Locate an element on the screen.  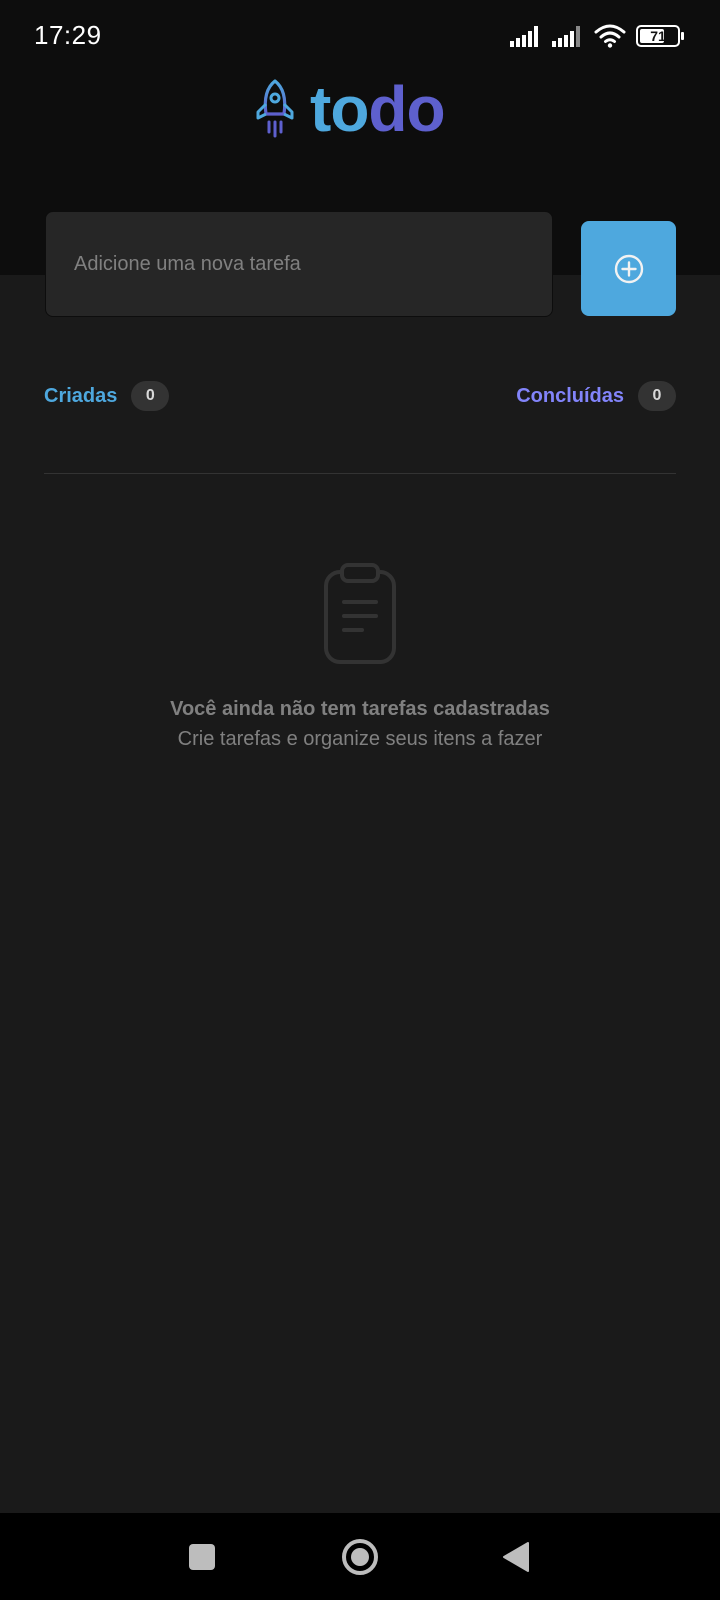
add-task-button is located at coordinates (628, 268).